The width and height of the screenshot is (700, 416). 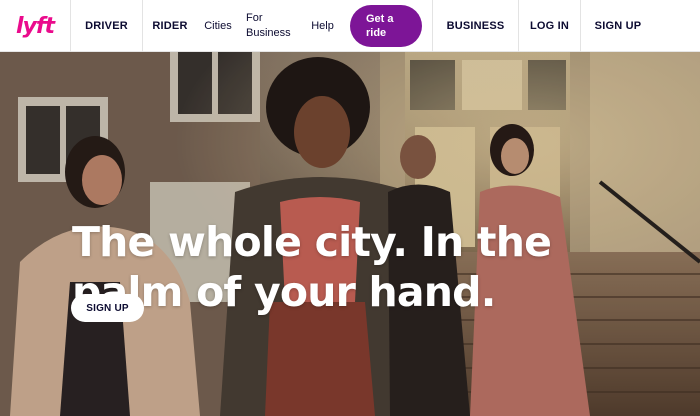 I want to click on nav-driver-link: DRIVER, so click(x=106, y=26).